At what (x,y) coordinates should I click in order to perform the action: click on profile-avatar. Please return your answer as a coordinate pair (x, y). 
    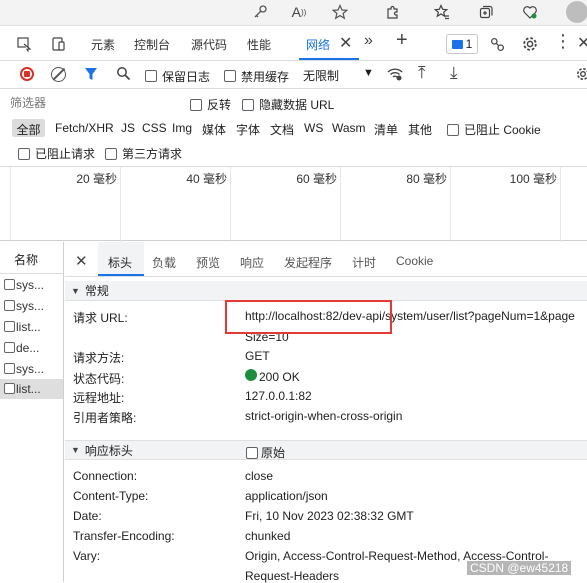
    Looking at the image, I should click on (576, 12).